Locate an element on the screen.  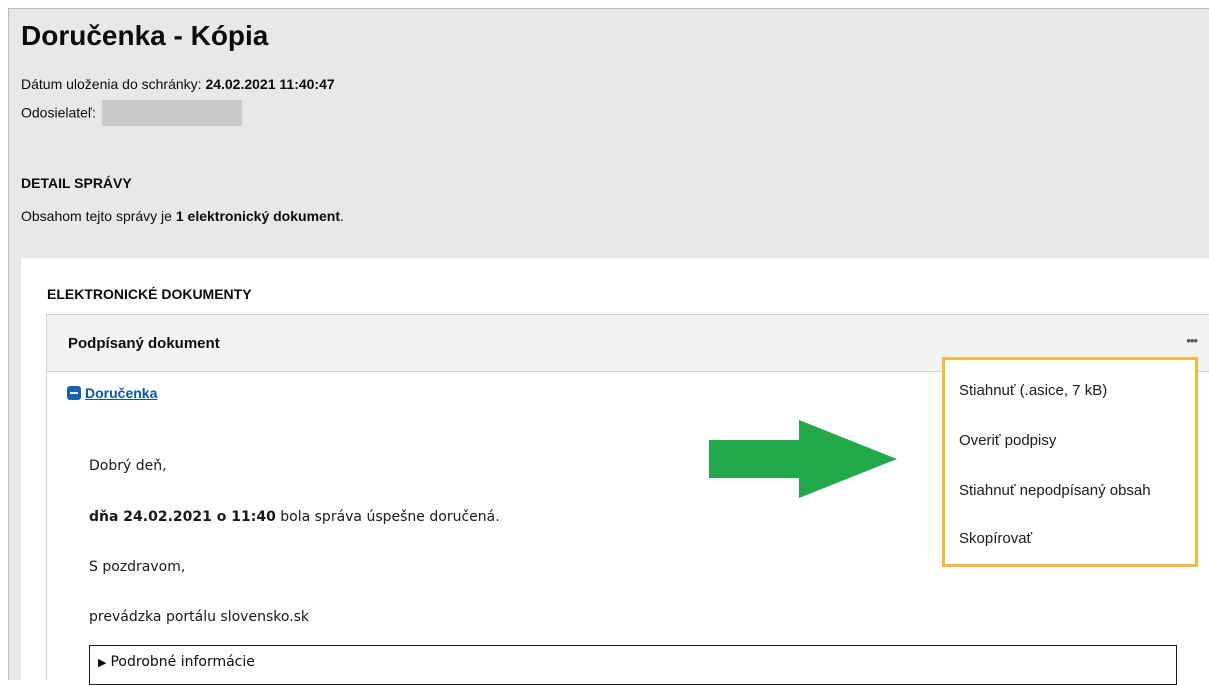
more-options-icon: ••• is located at coordinates (1192, 340).